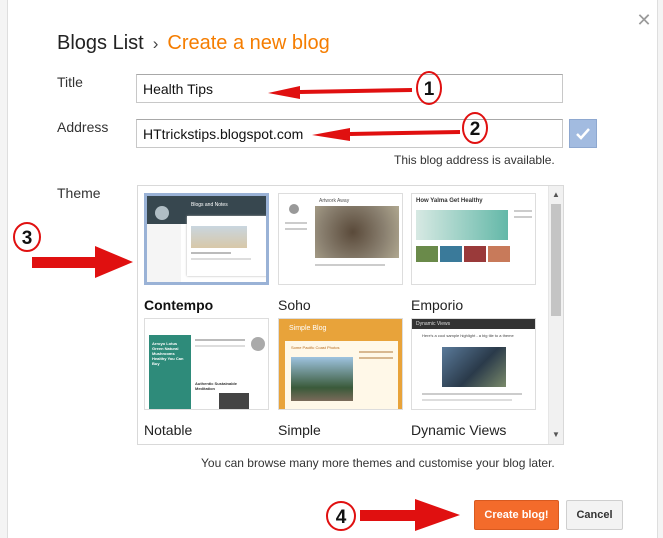 This screenshot has height=538, width=663. Describe the element at coordinates (475, 129) in the screenshot. I see `annotation-number: 2` at that location.